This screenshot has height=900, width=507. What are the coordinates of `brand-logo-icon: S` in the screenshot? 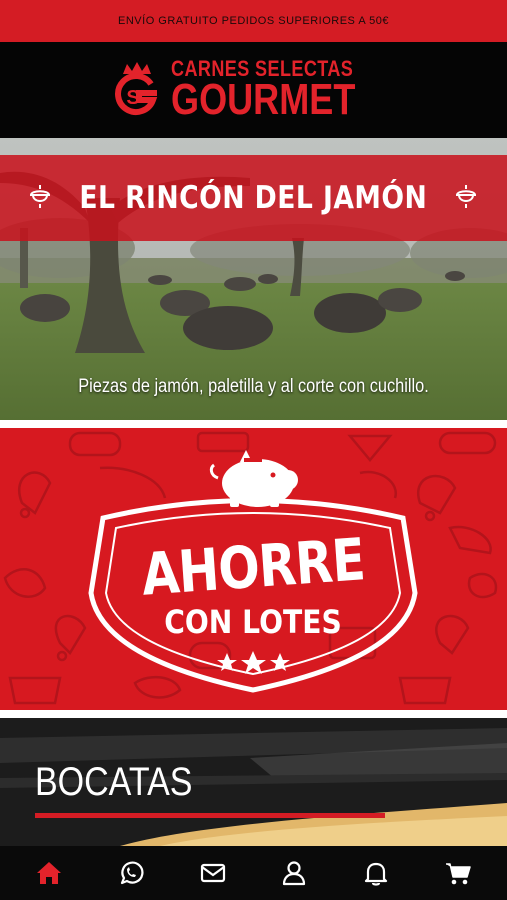 It's located at (136, 88).